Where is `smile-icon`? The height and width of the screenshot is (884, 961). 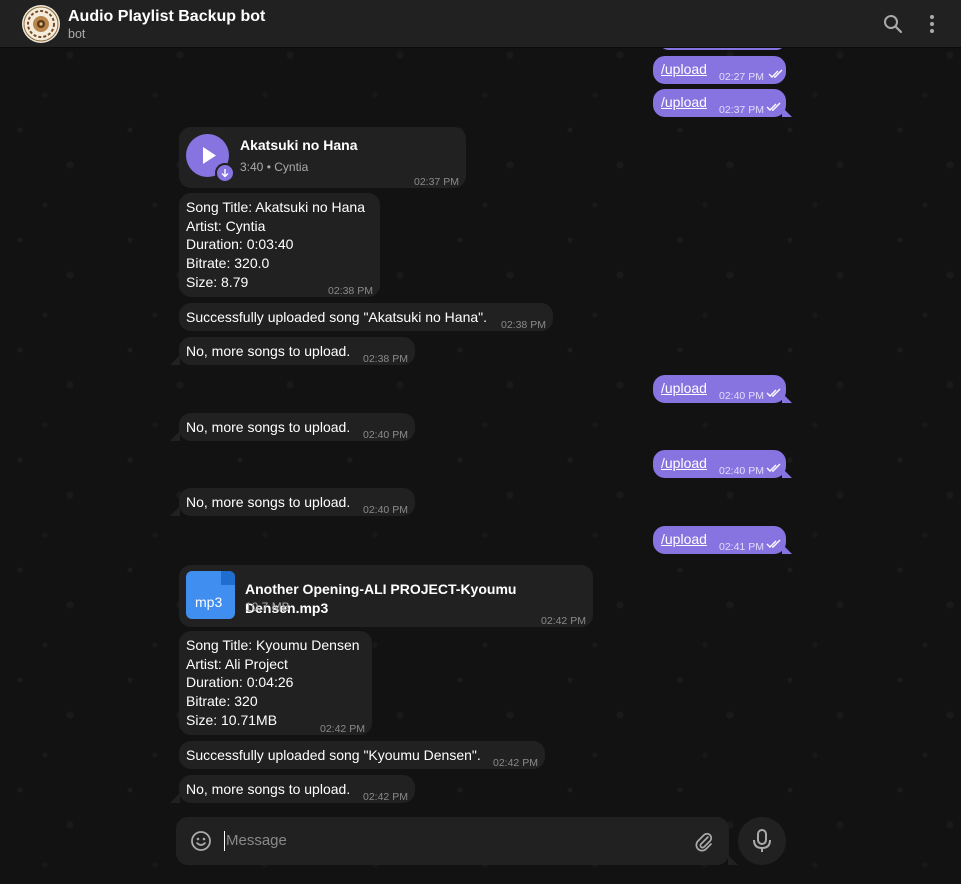 smile-icon is located at coordinates (201, 841).